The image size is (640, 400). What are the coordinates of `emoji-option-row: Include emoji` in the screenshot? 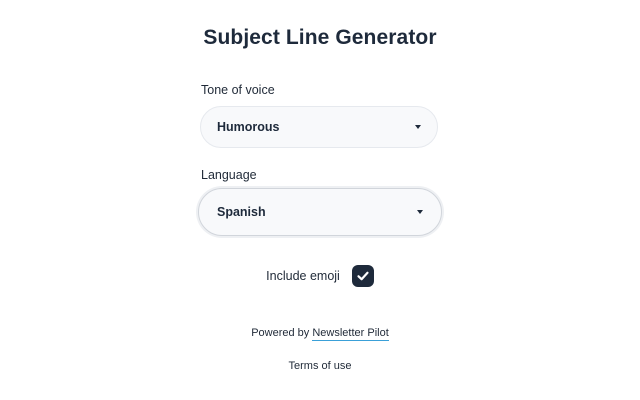 It's located at (320, 276).